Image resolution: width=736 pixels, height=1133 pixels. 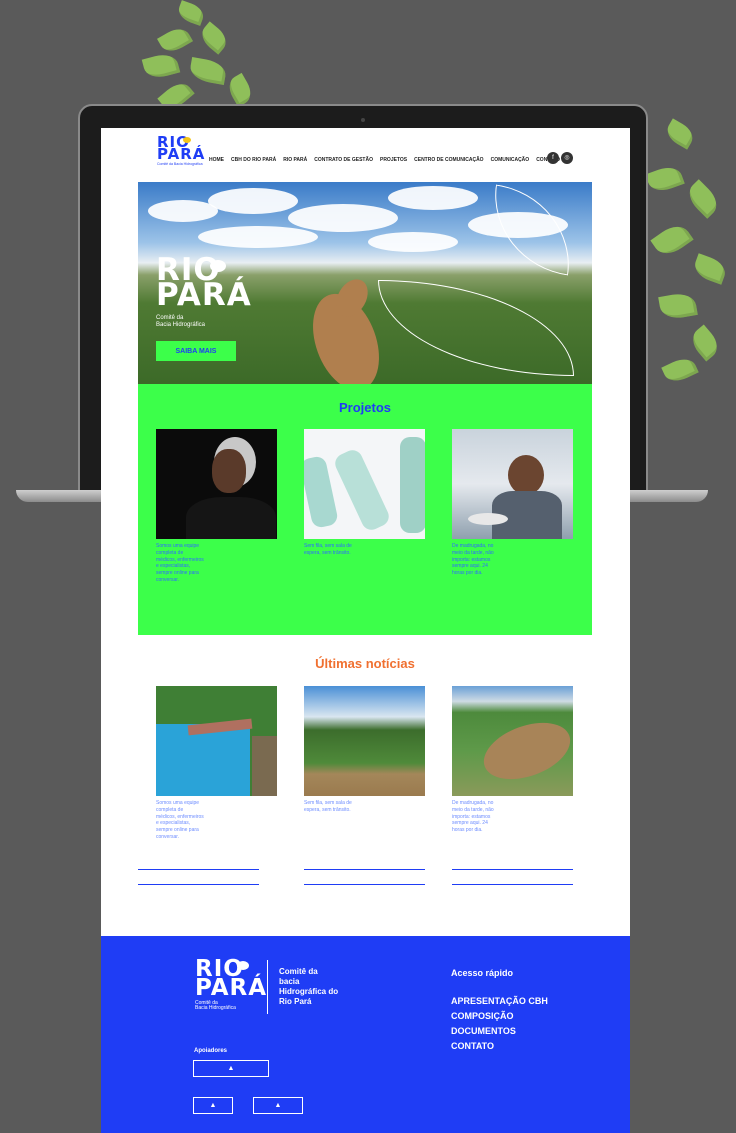 What do you see at coordinates (231, 987) in the screenshot?
I see `footer-logo-line-2: PARÁ` at bounding box center [231, 987].